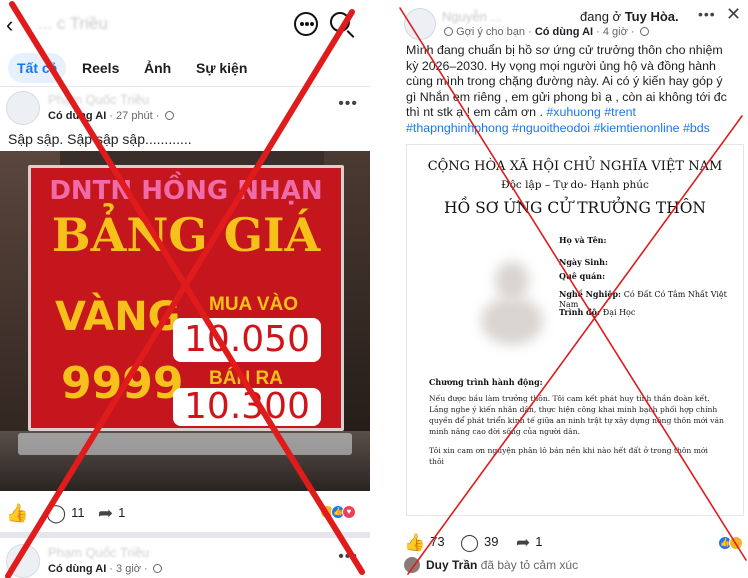 This screenshot has width=748, height=578. I want to click on reactor-name: Duy Trần, so click(451, 565).